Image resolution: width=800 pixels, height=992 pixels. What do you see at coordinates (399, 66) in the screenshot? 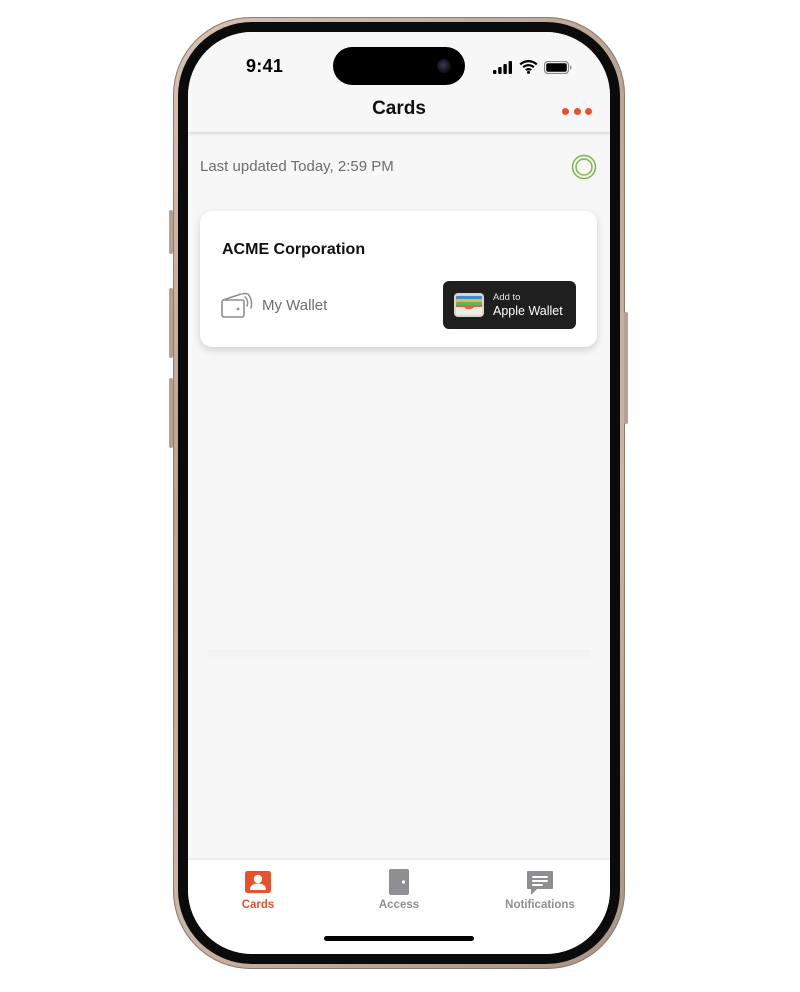
I see `dynamic-island` at bounding box center [399, 66].